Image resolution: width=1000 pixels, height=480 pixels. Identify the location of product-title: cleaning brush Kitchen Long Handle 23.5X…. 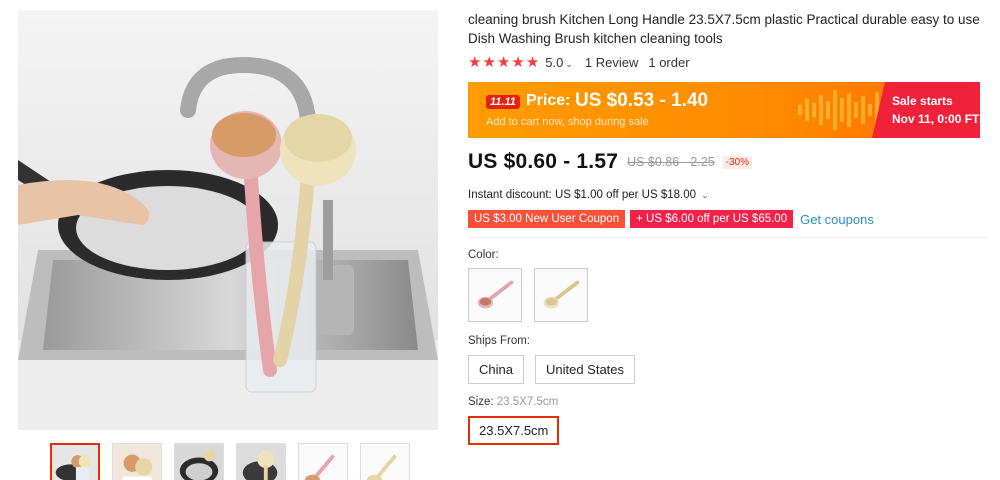
(724, 29).